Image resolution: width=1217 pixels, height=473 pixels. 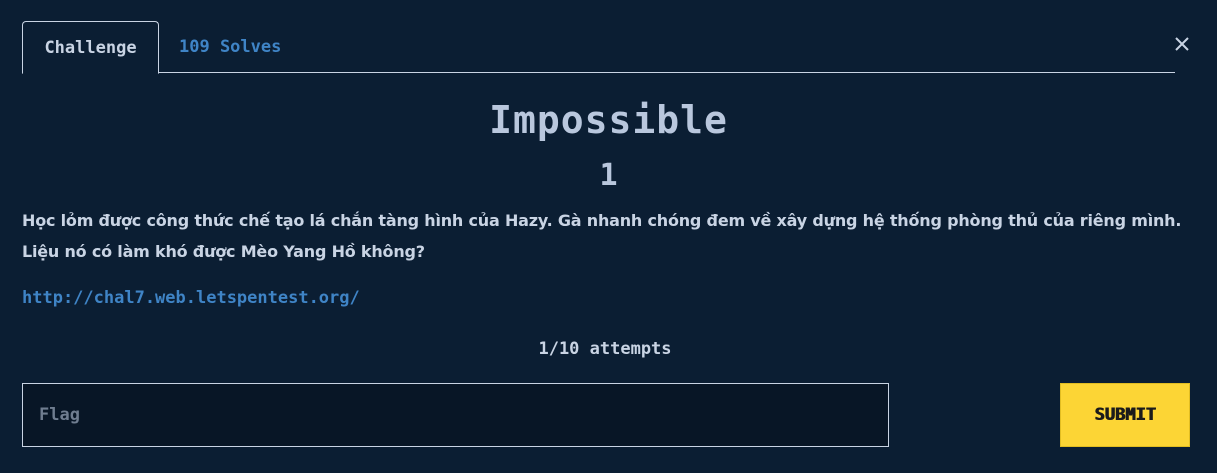 I want to click on challenge-name: Impossible, so click(x=608, y=120).